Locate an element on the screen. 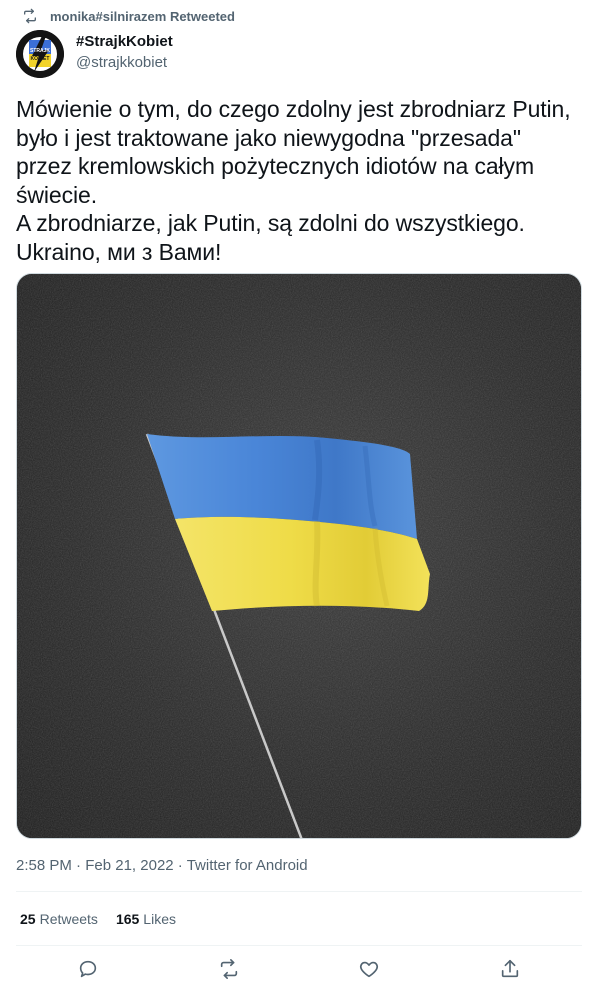 The width and height of the screenshot is (598, 993). svg-text: STRAJK is located at coordinates (40, 51).